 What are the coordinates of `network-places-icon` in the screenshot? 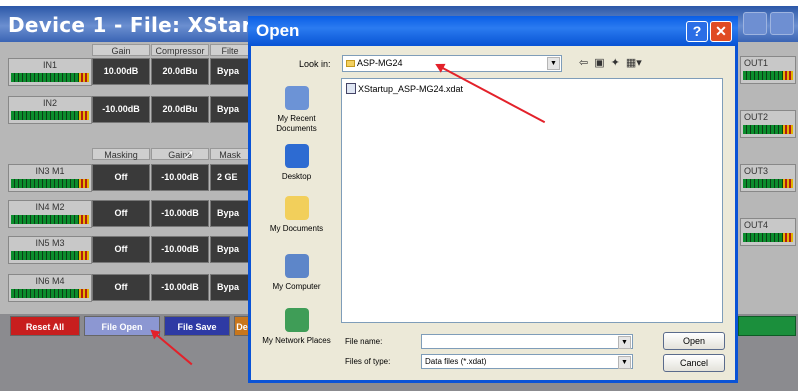 It's located at (296, 320).